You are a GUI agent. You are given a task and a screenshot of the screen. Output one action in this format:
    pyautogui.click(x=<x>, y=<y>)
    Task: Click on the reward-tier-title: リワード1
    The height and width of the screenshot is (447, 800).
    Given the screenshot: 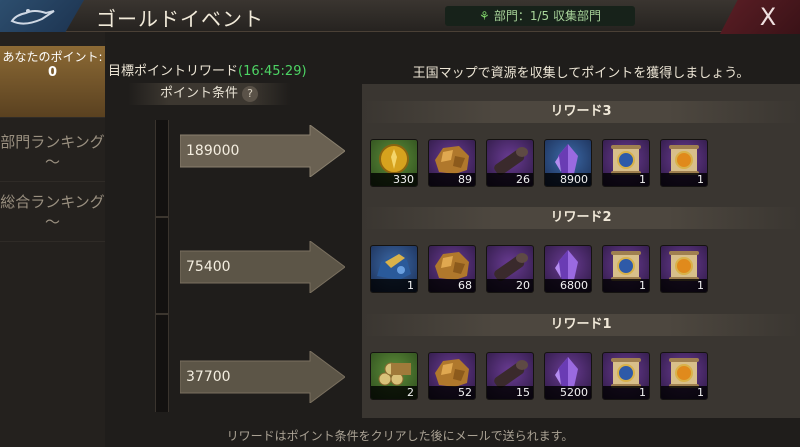 What is the action you would take?
    pyautogui.click(x=581, y=325)
    